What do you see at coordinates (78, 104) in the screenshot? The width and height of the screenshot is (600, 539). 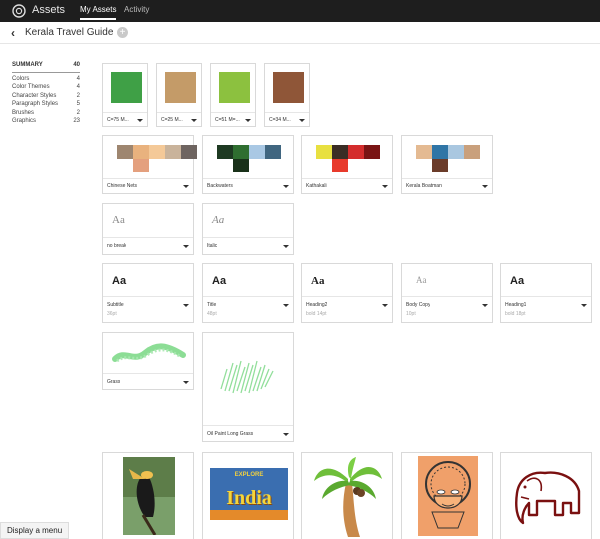 I see `sidebar-item-count: 5` at bounding box center [78, 104].